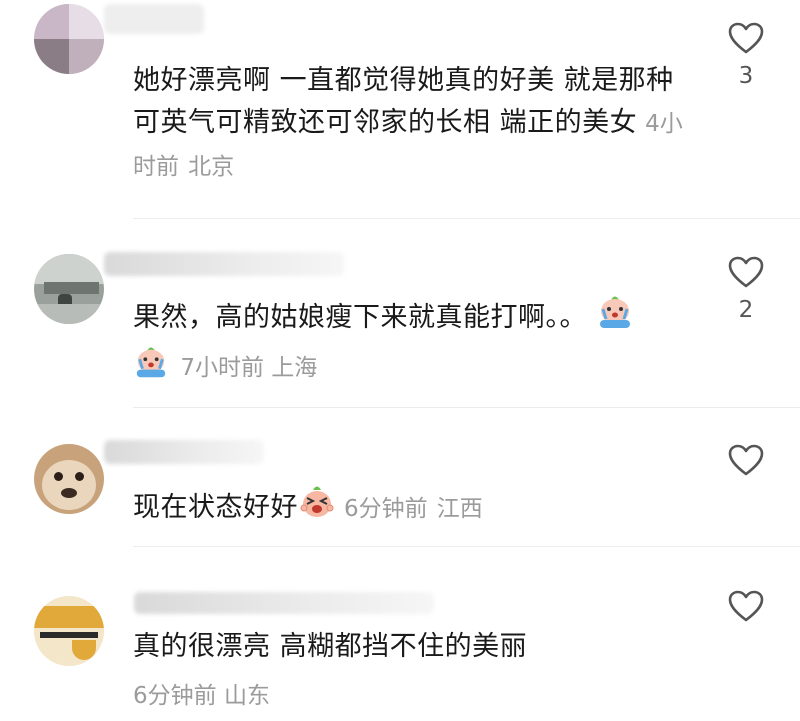 This screenshot has width=800, height=721. I want to click on comment-location: 江西, so click(459, 509).